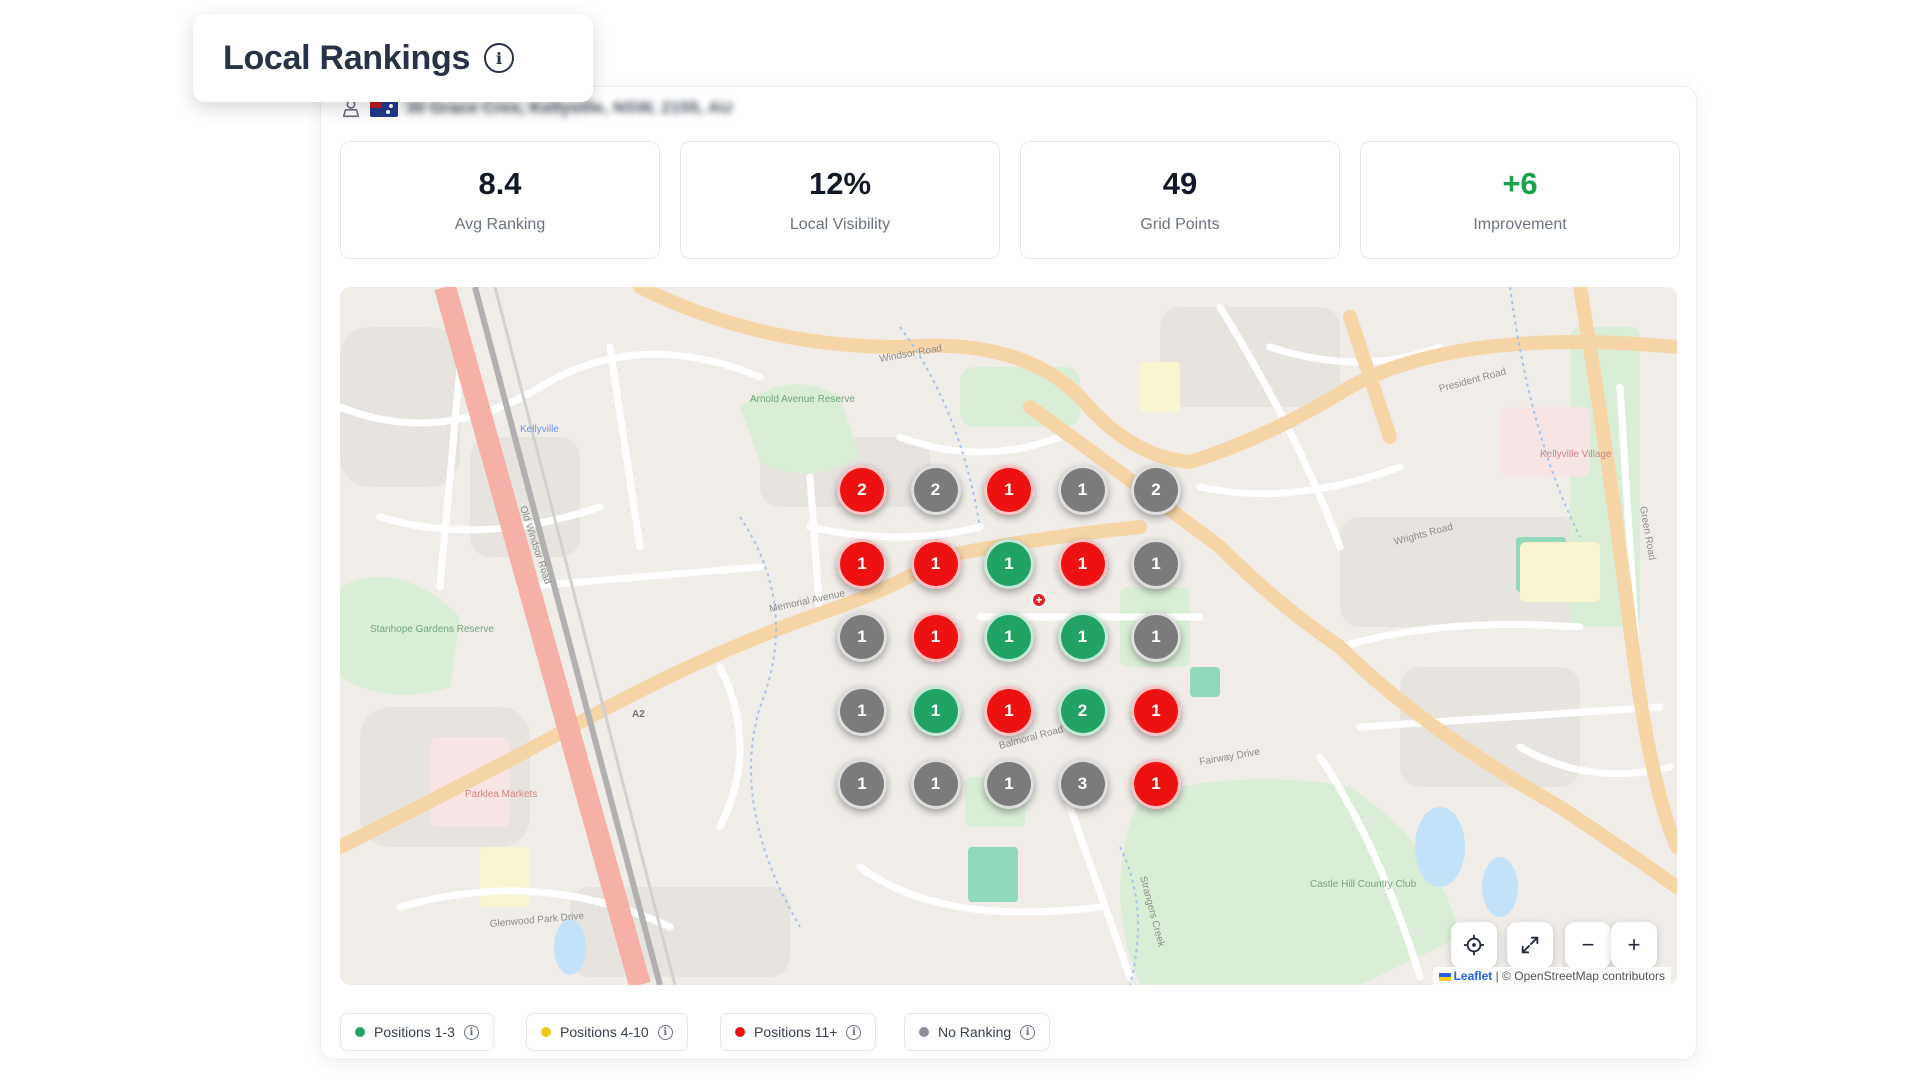  I want to click on legend-label: Positions 1-3, so click(414, 1032).